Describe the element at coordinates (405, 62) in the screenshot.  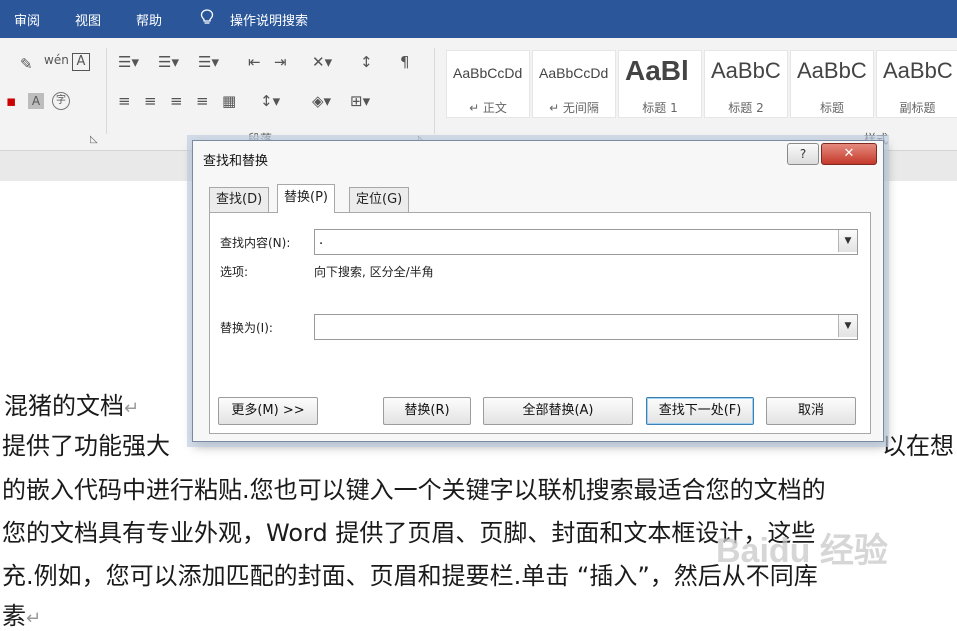
I see `show-marks-icon: ¶` at that location.